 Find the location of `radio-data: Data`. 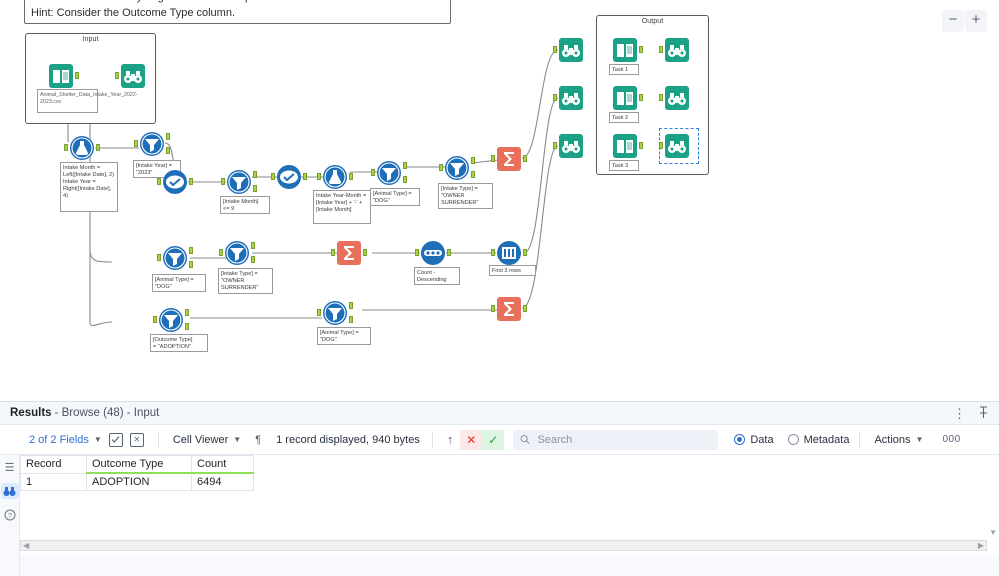

radio-data: Data is located at coordinates (754, 440).